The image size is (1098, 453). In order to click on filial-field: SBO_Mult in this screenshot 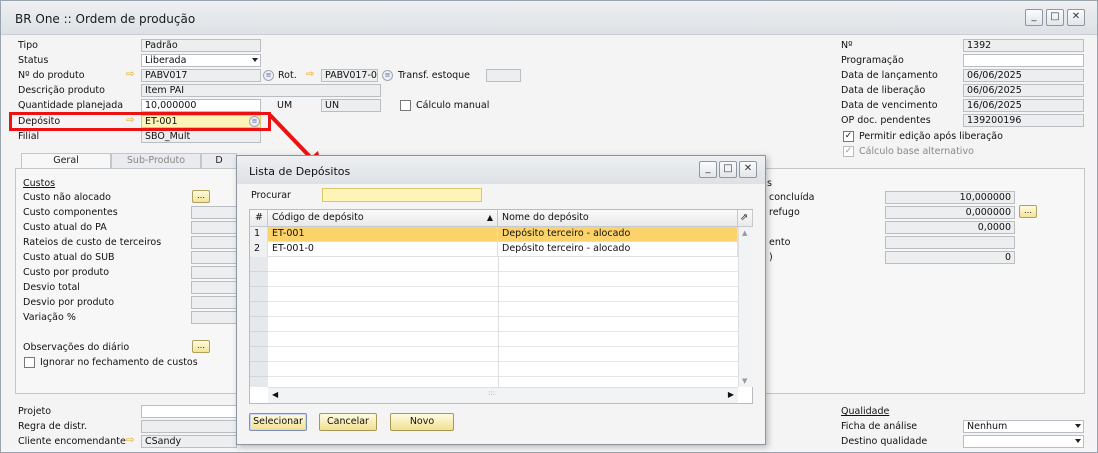, I will do `click(201, 136)`.